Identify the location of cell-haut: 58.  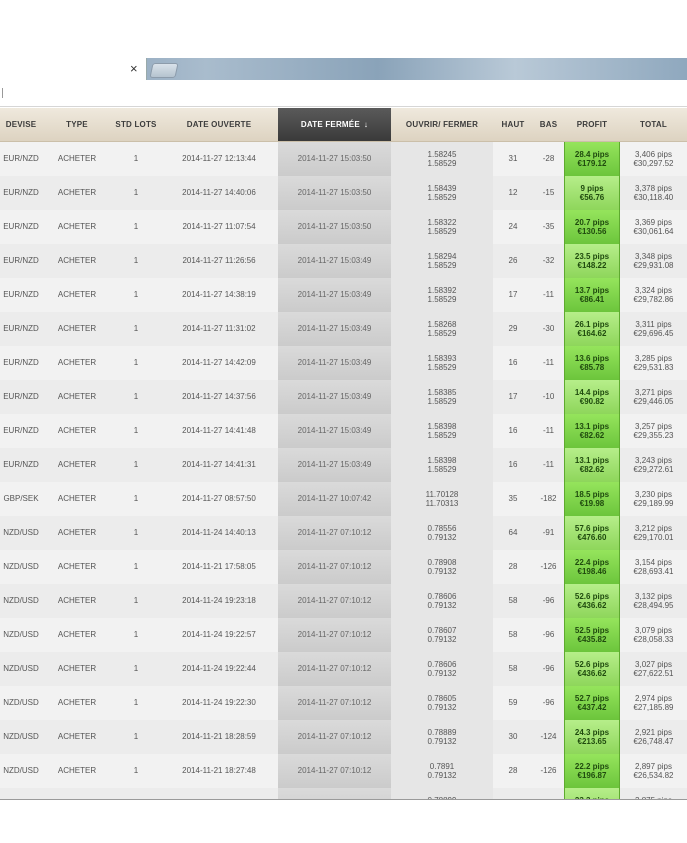
(513, 668).